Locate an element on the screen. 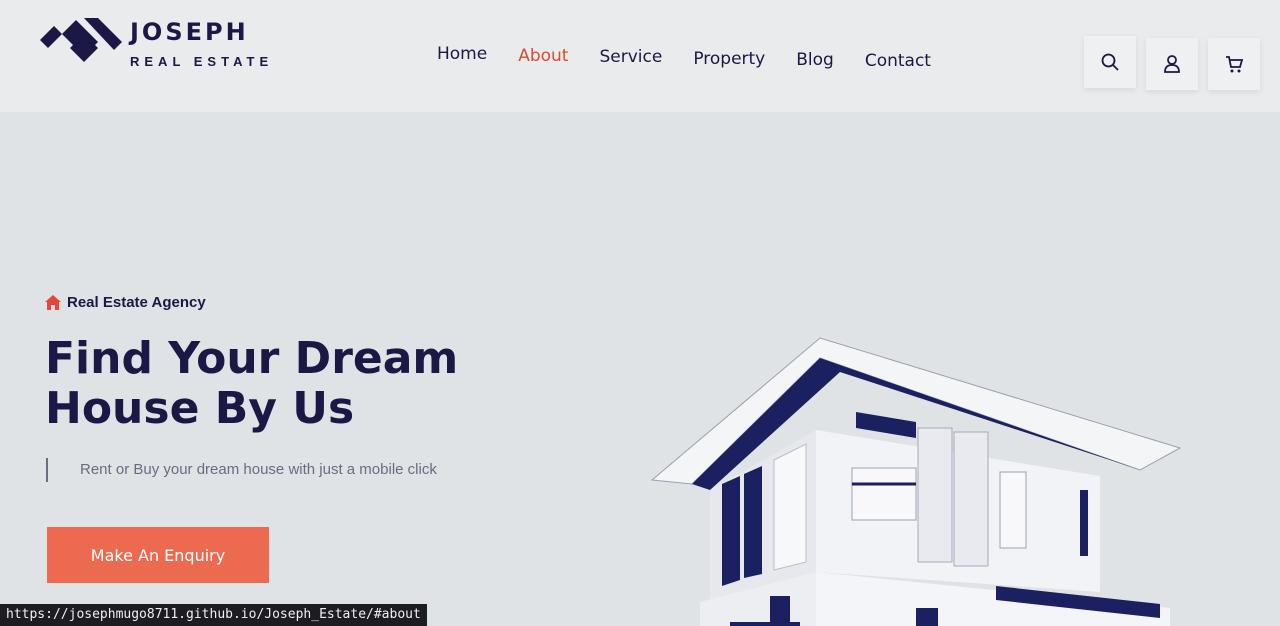 This screenshot has height=626, width=1280. nav-home: Home is located at coordinates (462, 57).